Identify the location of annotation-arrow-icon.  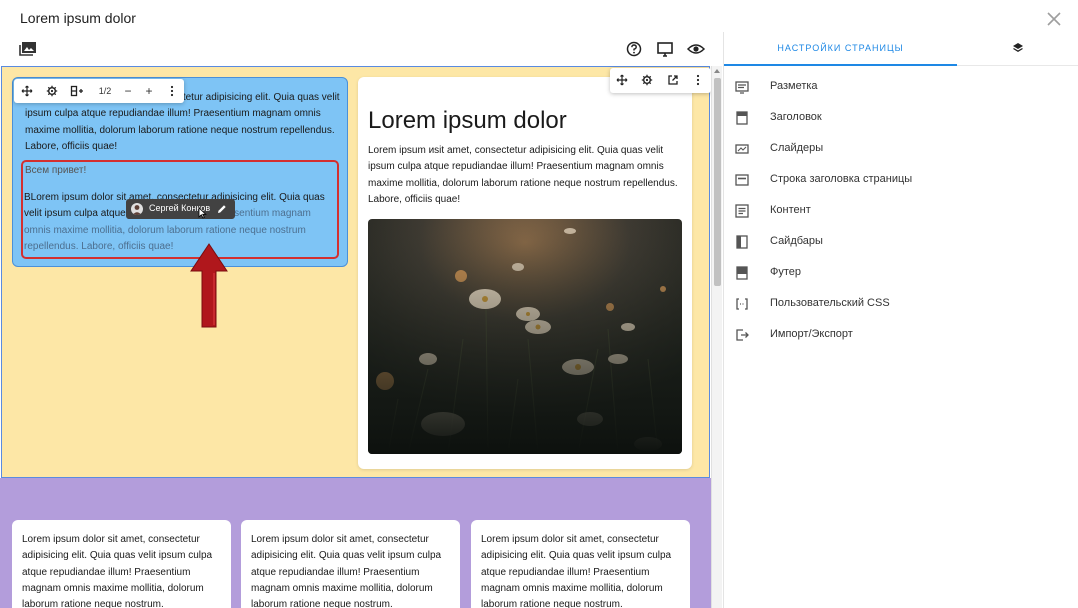
(209, 286).